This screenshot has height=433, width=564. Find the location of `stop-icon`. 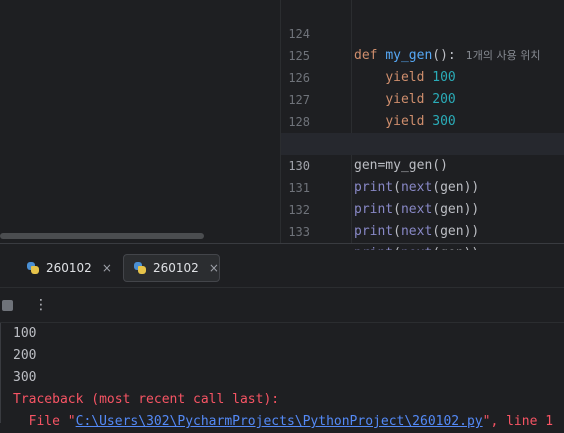

stop-icon is located at coordinates (7, 305).